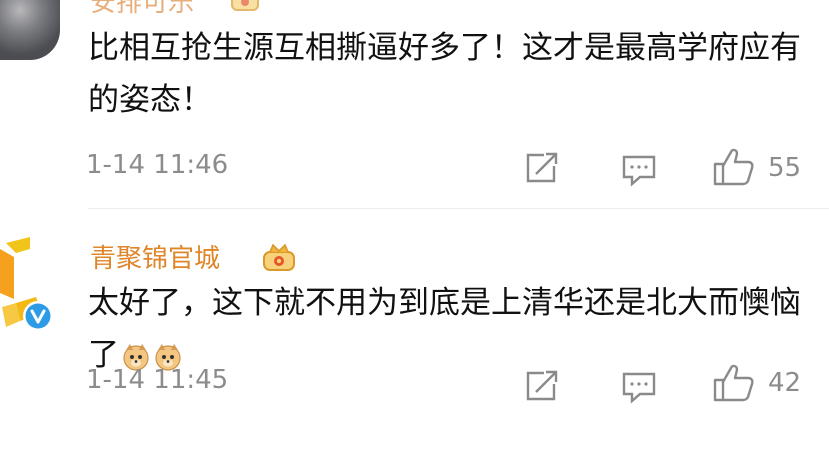  Describe the element at coordinates (458, 208) in the screenshot. I see `divider` at that location.